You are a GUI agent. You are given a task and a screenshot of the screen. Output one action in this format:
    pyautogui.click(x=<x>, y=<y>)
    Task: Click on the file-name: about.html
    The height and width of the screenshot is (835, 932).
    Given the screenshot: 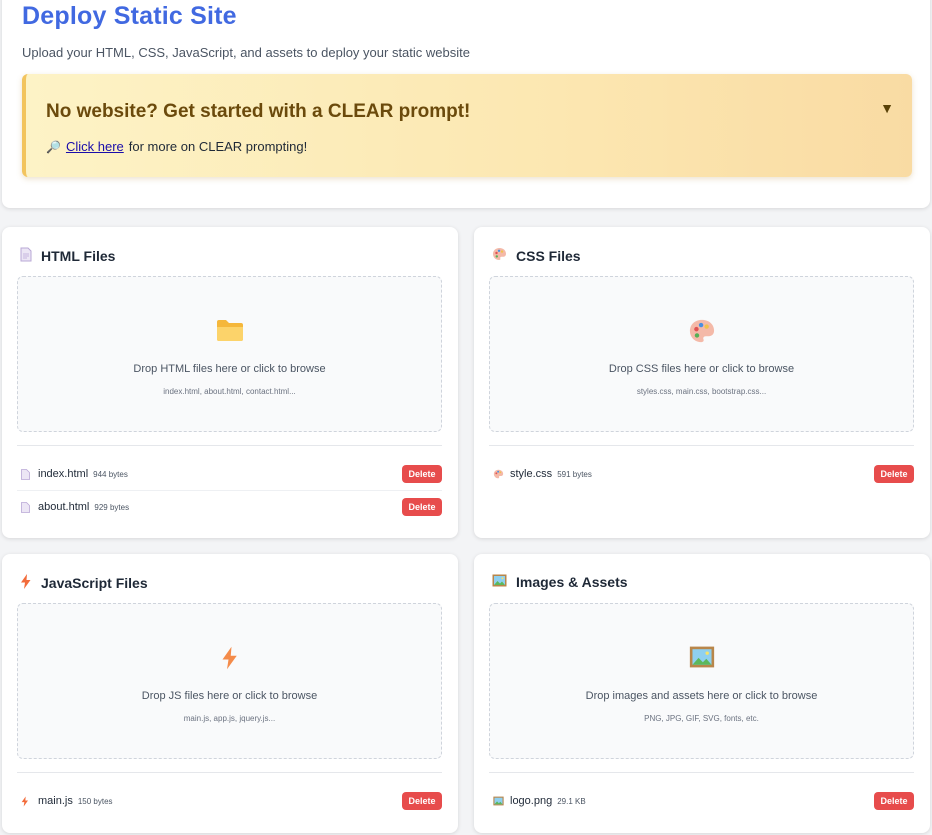 What is the action you would take?
    pyautogui.click(x=64, y=507)
    